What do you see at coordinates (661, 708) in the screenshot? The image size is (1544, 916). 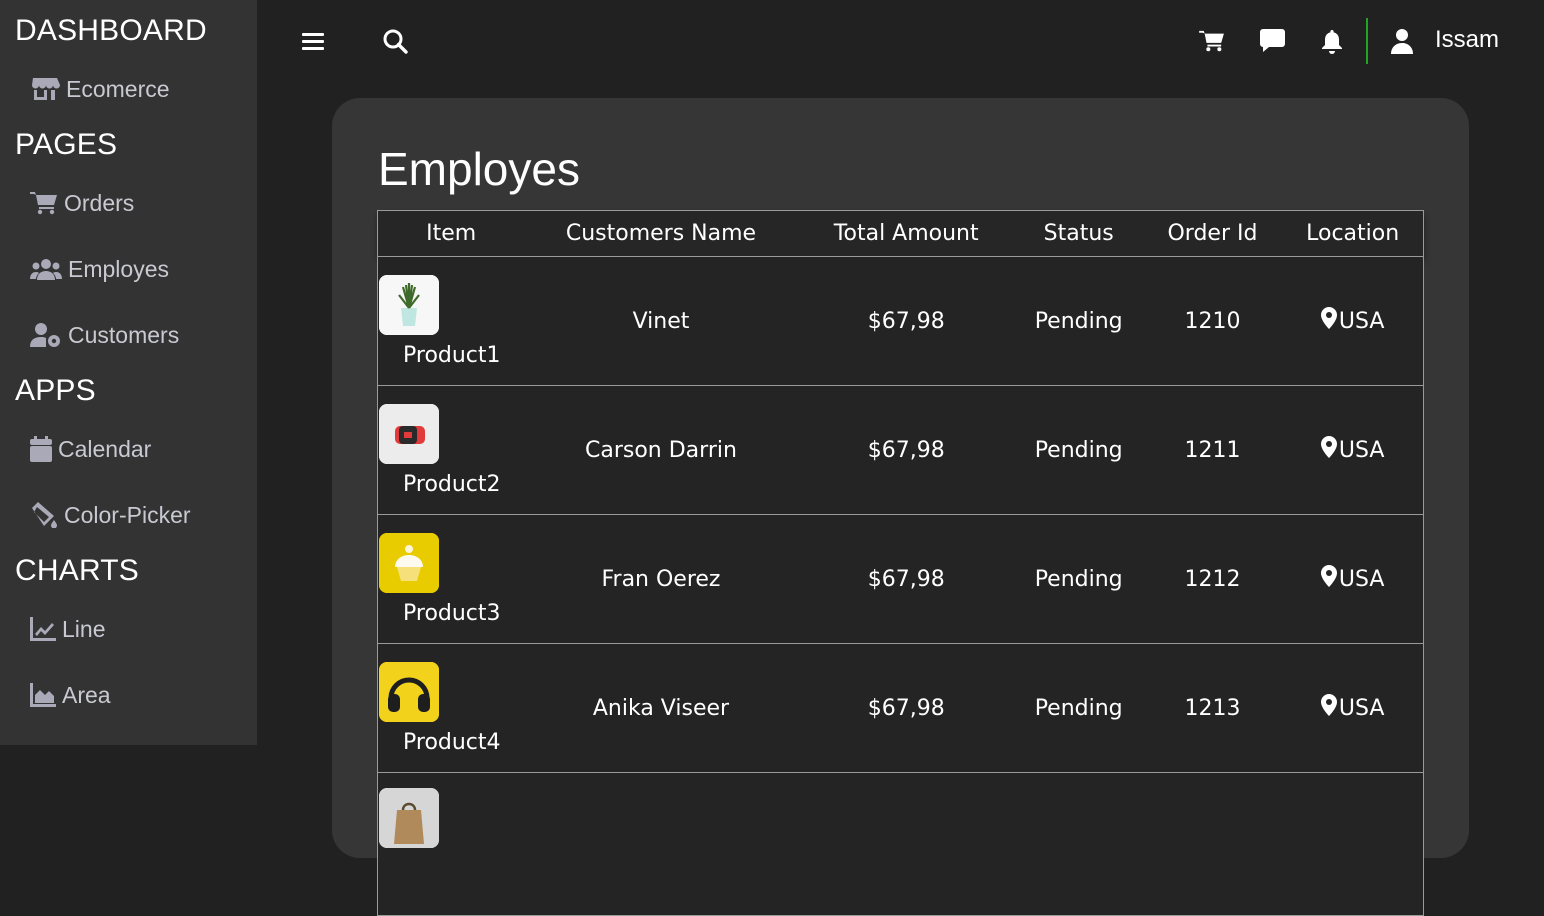 I see `customer-name: Anika Viseer` at bounding box center [661, 708].